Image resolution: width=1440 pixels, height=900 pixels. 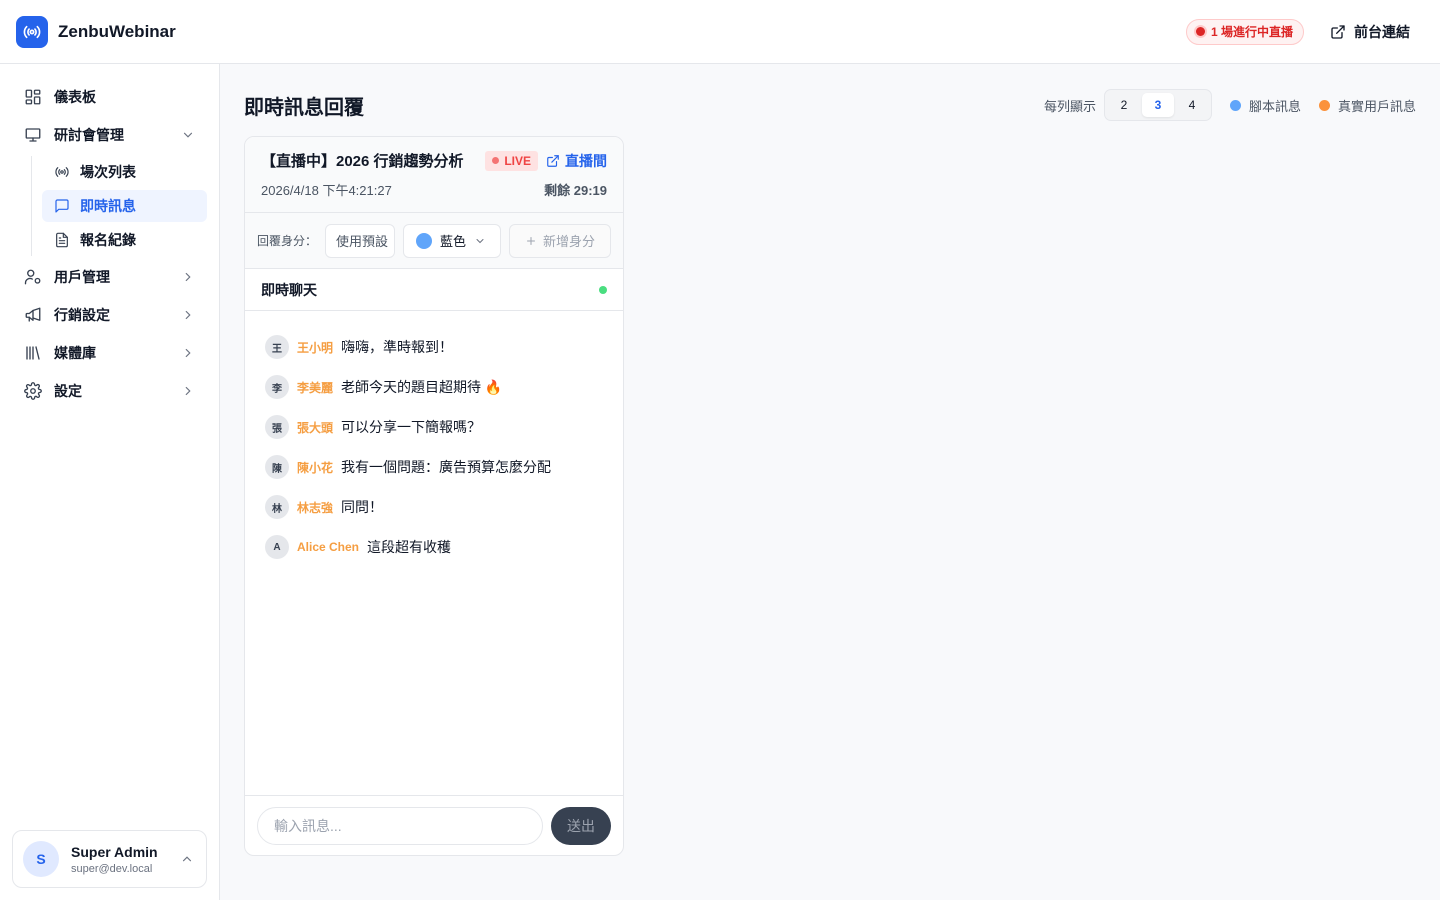 I want to click on sidebar-item-session-list: 場次列表, so click(x=124, y=172).